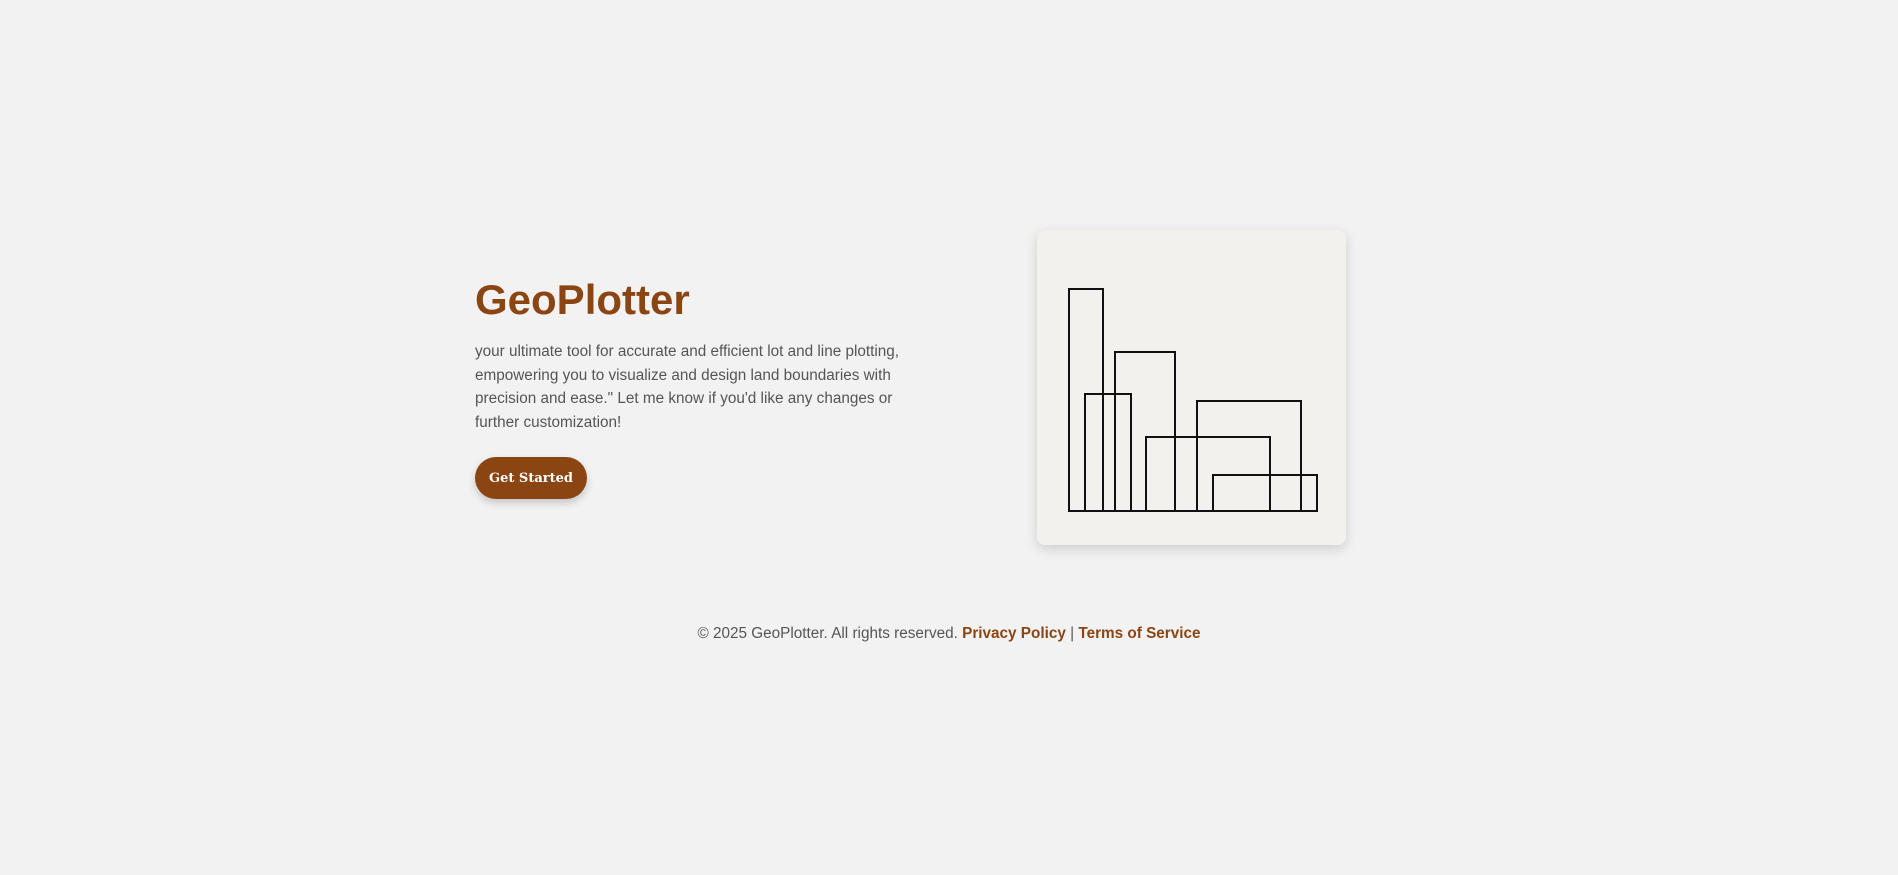  Describe the element at coordinates (1193, 400) in the screenshot. I see `building-outline-illustration-icon` at that location.